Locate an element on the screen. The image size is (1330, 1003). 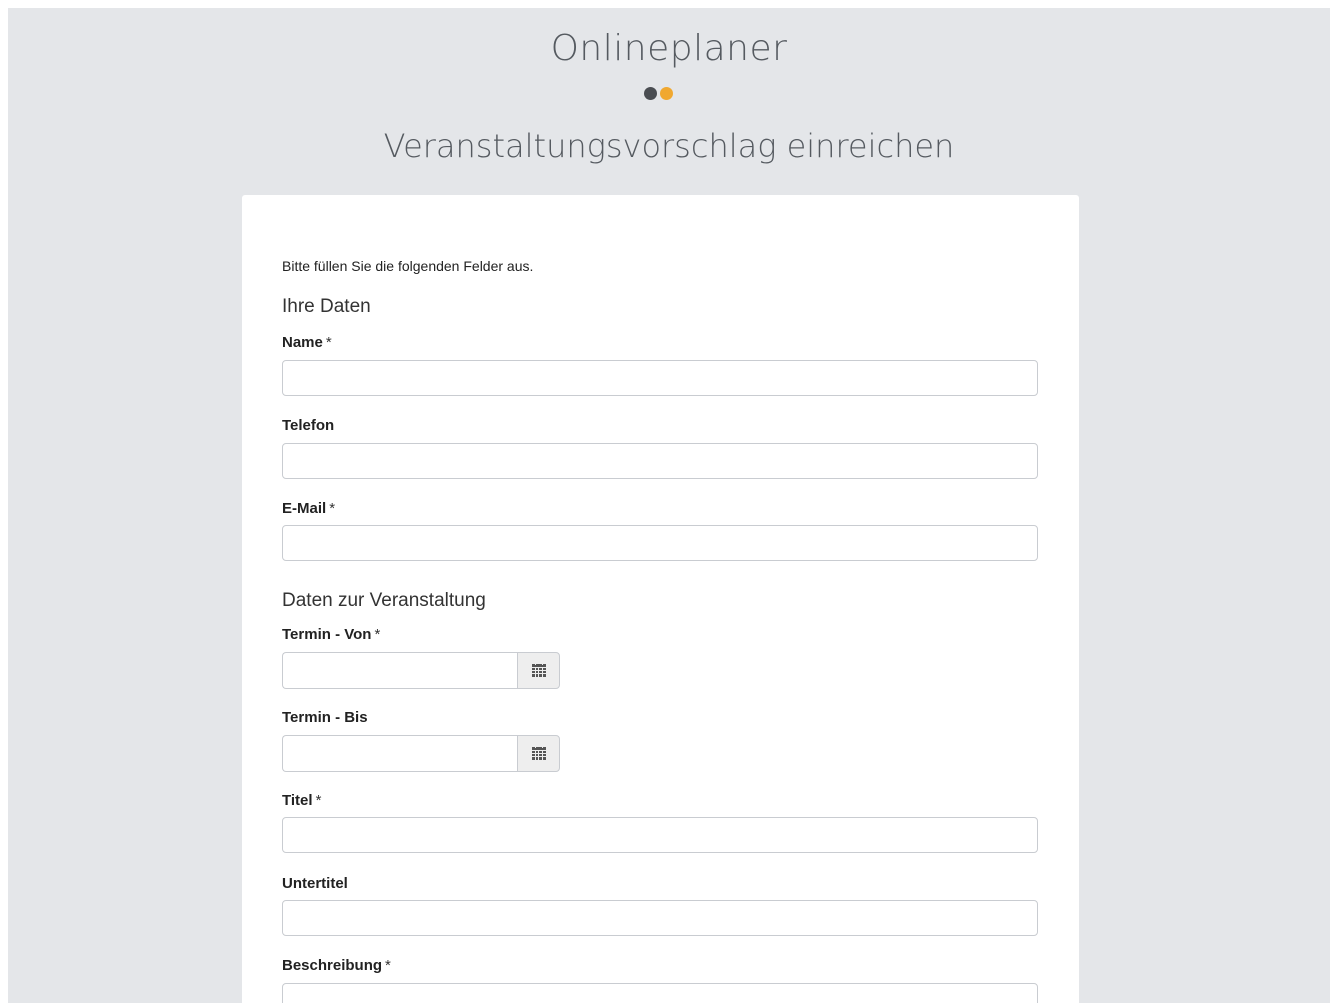
page-title: Veranstaltungsvorschlag einreichen is located at coordinates (669, 146).